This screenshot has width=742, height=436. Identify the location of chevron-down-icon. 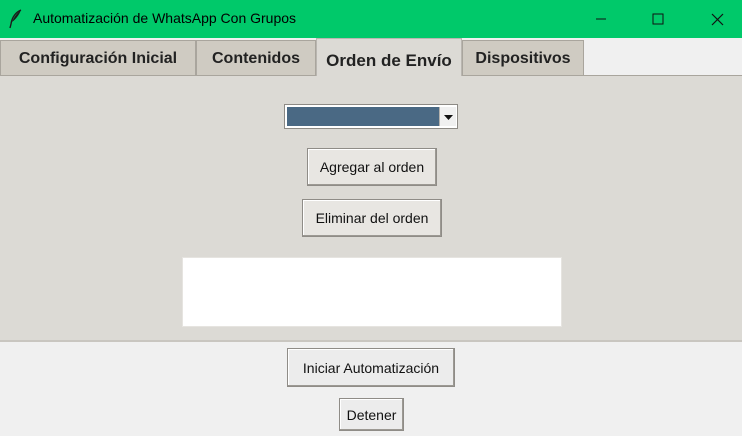
(448, 117).